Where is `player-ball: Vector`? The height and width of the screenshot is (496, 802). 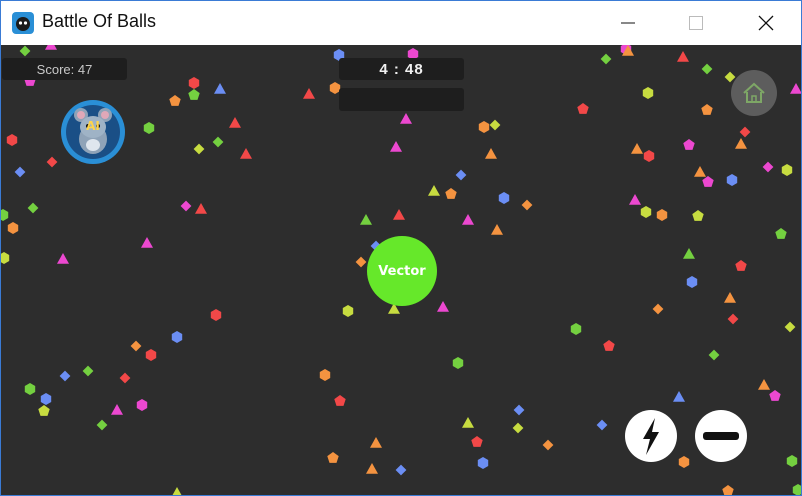 player-ball: Vector is located at coordinates (402, 271).